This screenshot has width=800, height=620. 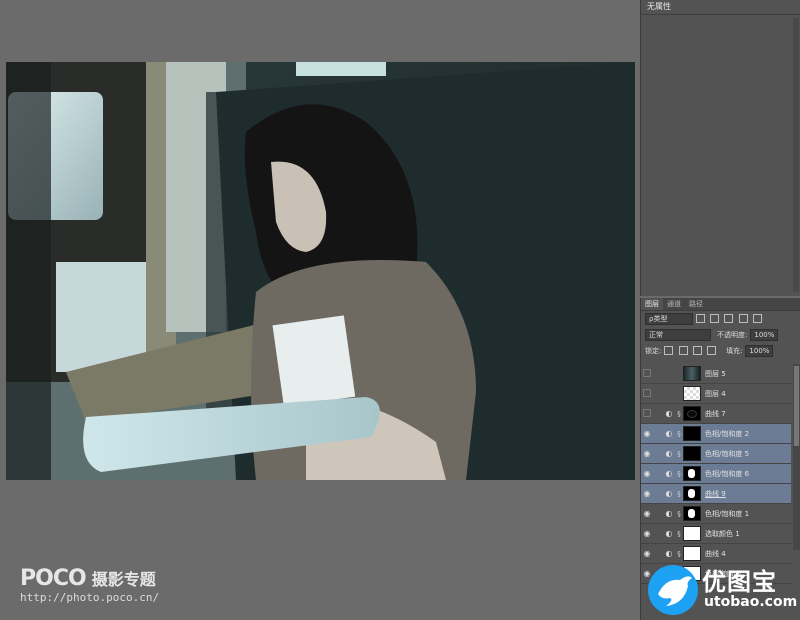 I want to click on layer-name: 选取颜色 1, so click(x=722, y=533).